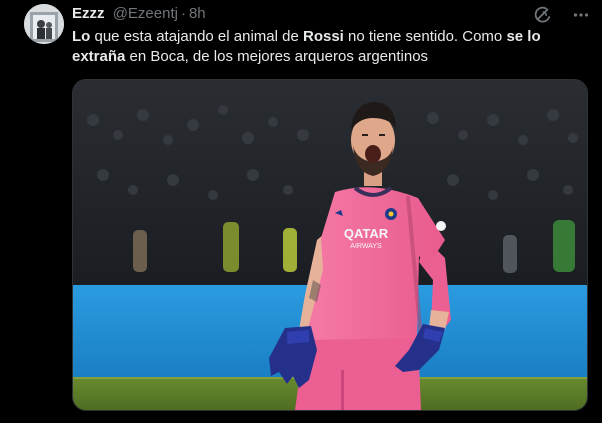  Describe the element at coordinates (196, 36) in the screenshot. I see `tweet-text-segment: que esta atajando el animal de` at that location.